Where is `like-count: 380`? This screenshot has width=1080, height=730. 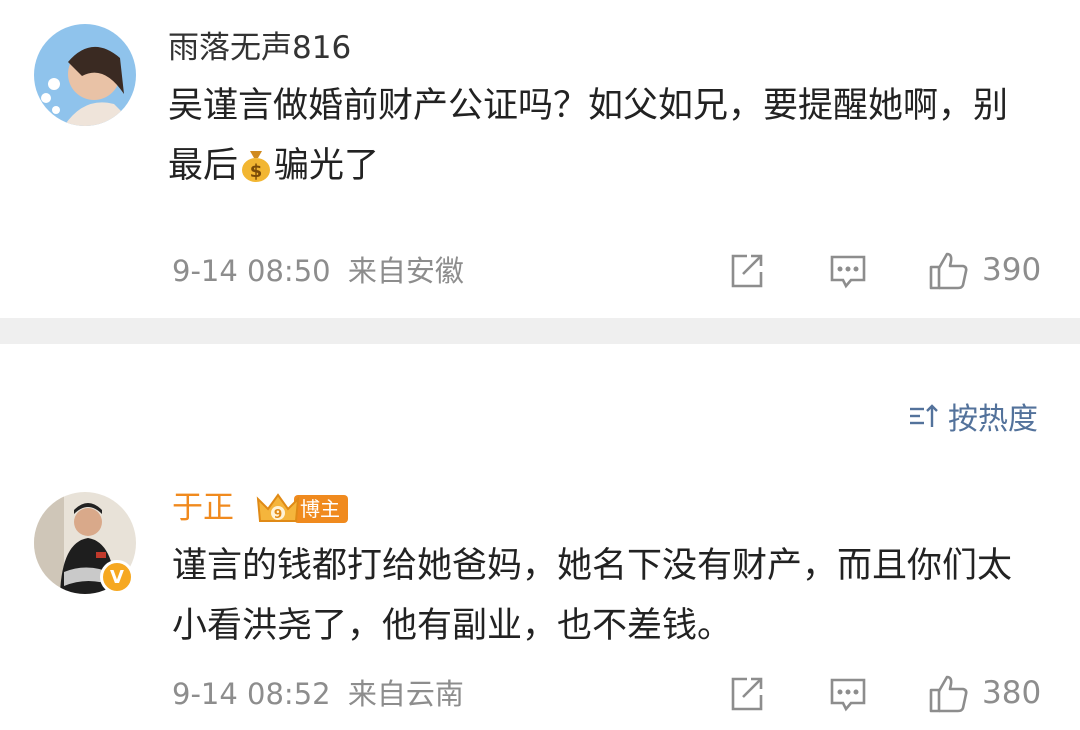 like-count: 380 is located at coordinates (1012, 693).